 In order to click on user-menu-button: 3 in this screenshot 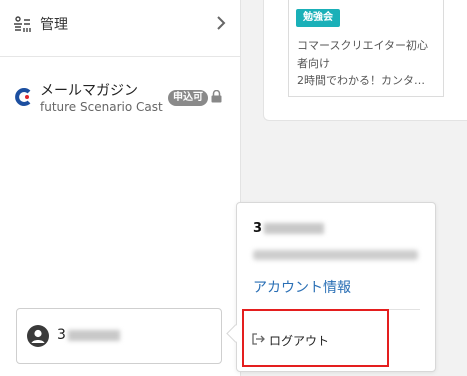, I will do `click(119, 336)`.